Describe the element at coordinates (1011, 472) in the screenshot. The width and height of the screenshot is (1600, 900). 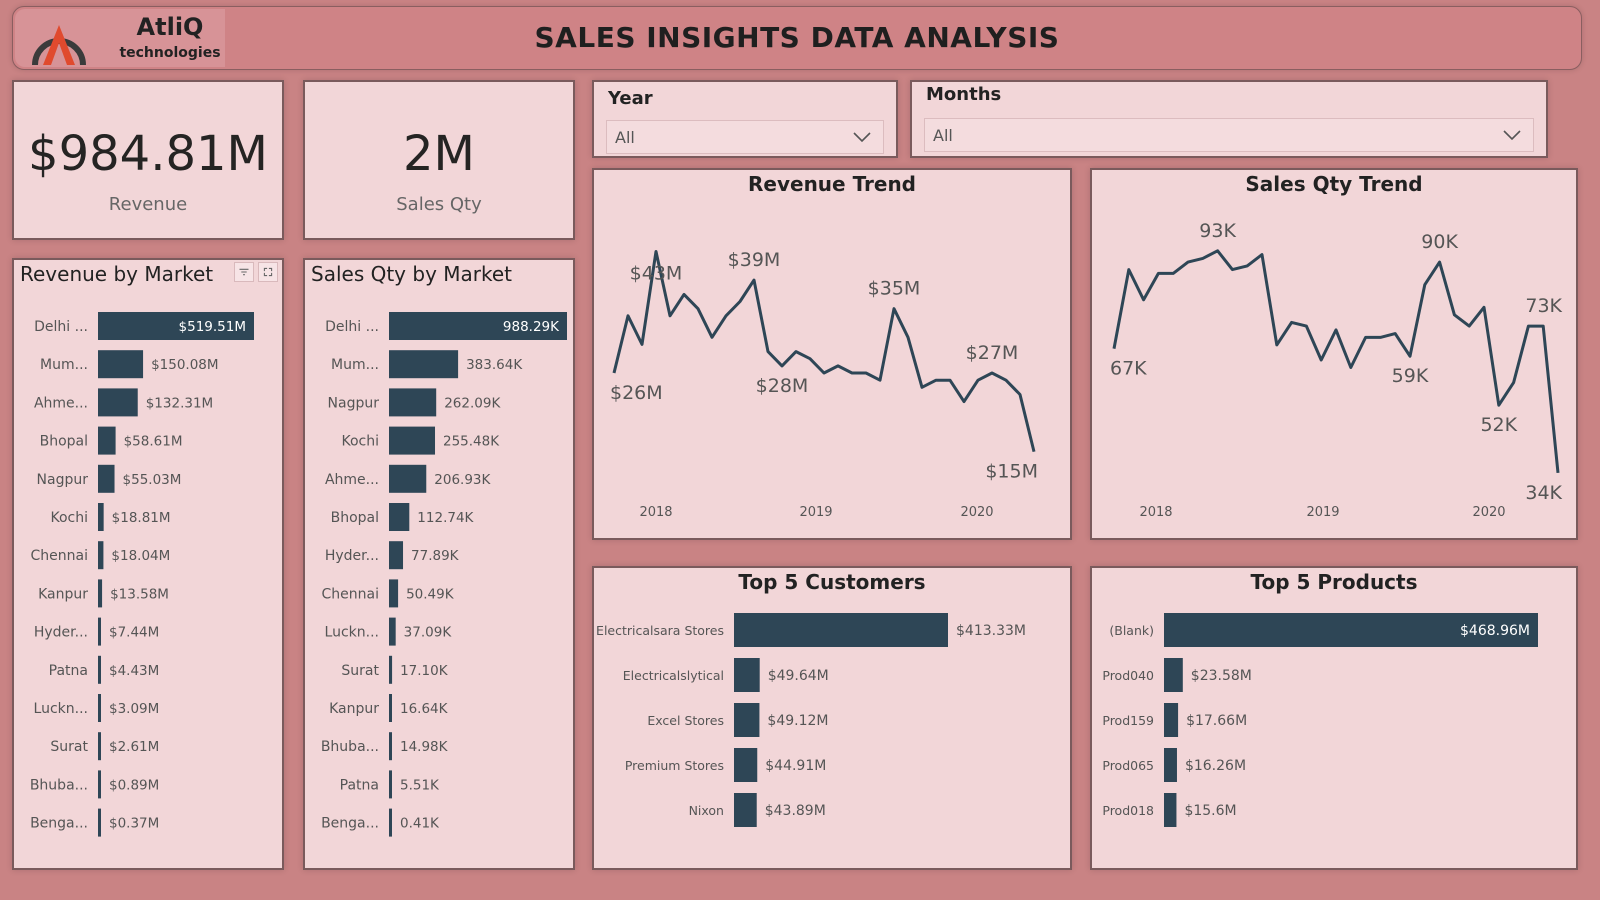
I see `data-label: $15M` at that location.